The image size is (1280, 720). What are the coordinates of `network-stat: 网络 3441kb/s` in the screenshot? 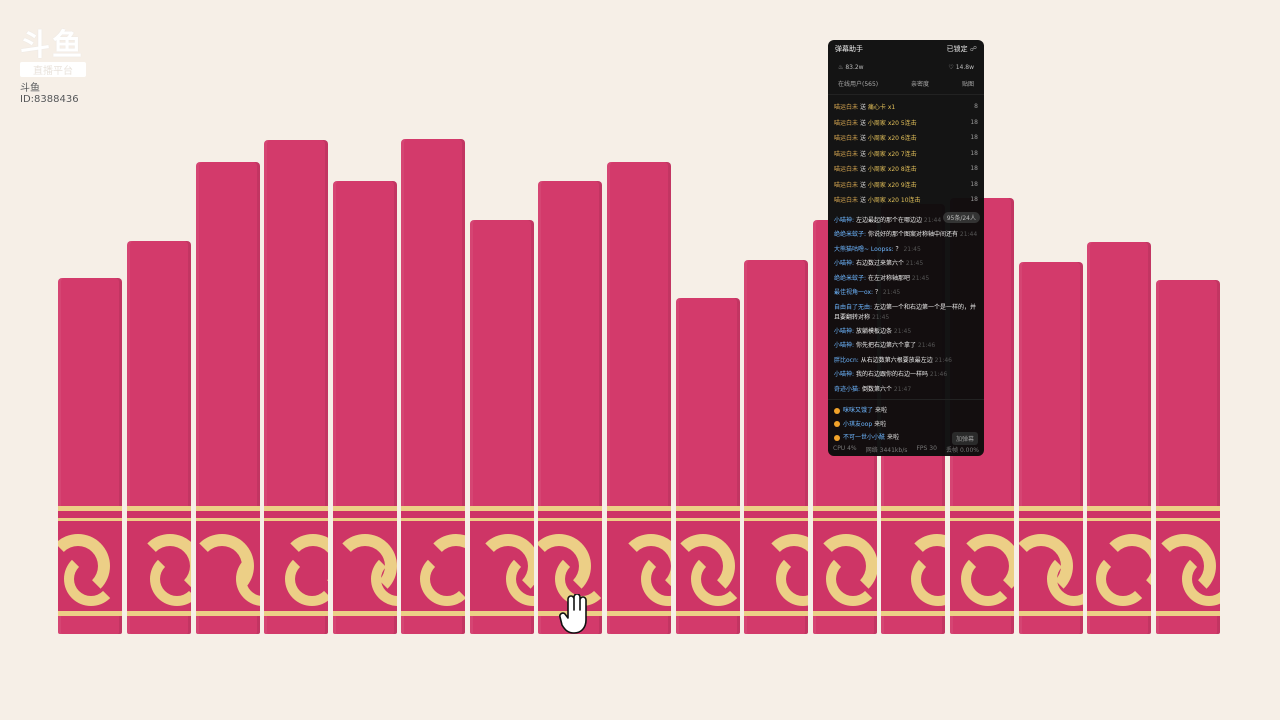 It's located at (886, 450).